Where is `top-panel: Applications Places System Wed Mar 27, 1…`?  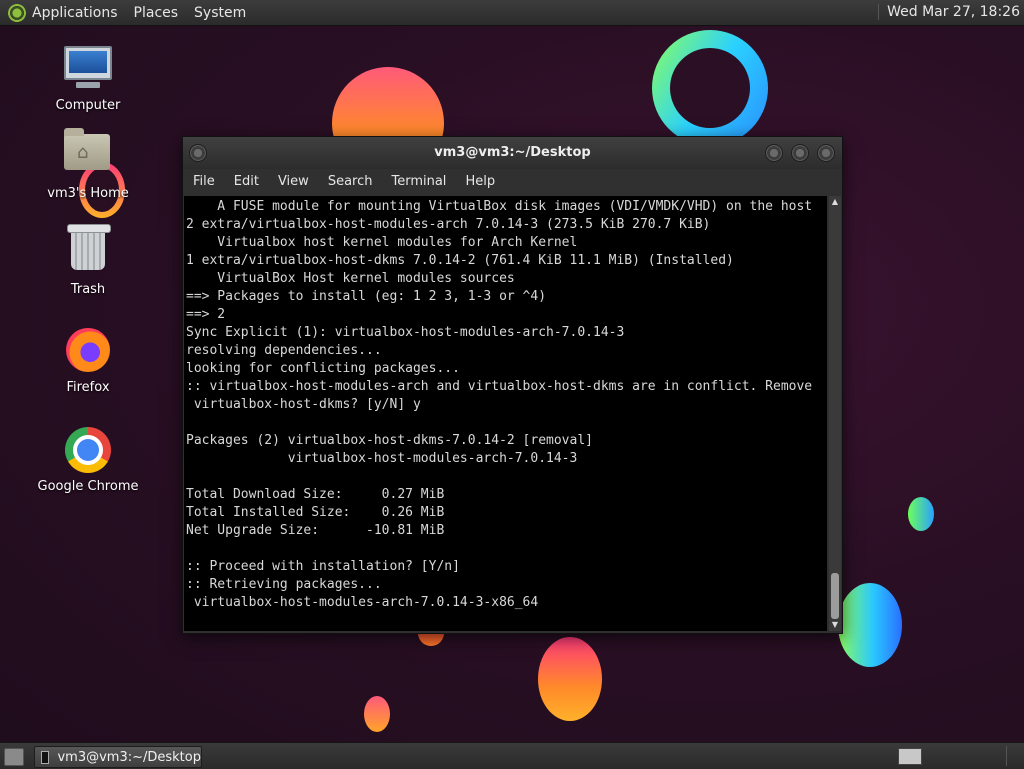 top-panel: Applications Places System Wed Mar 27, 1… is located at coordinates (512, 13).